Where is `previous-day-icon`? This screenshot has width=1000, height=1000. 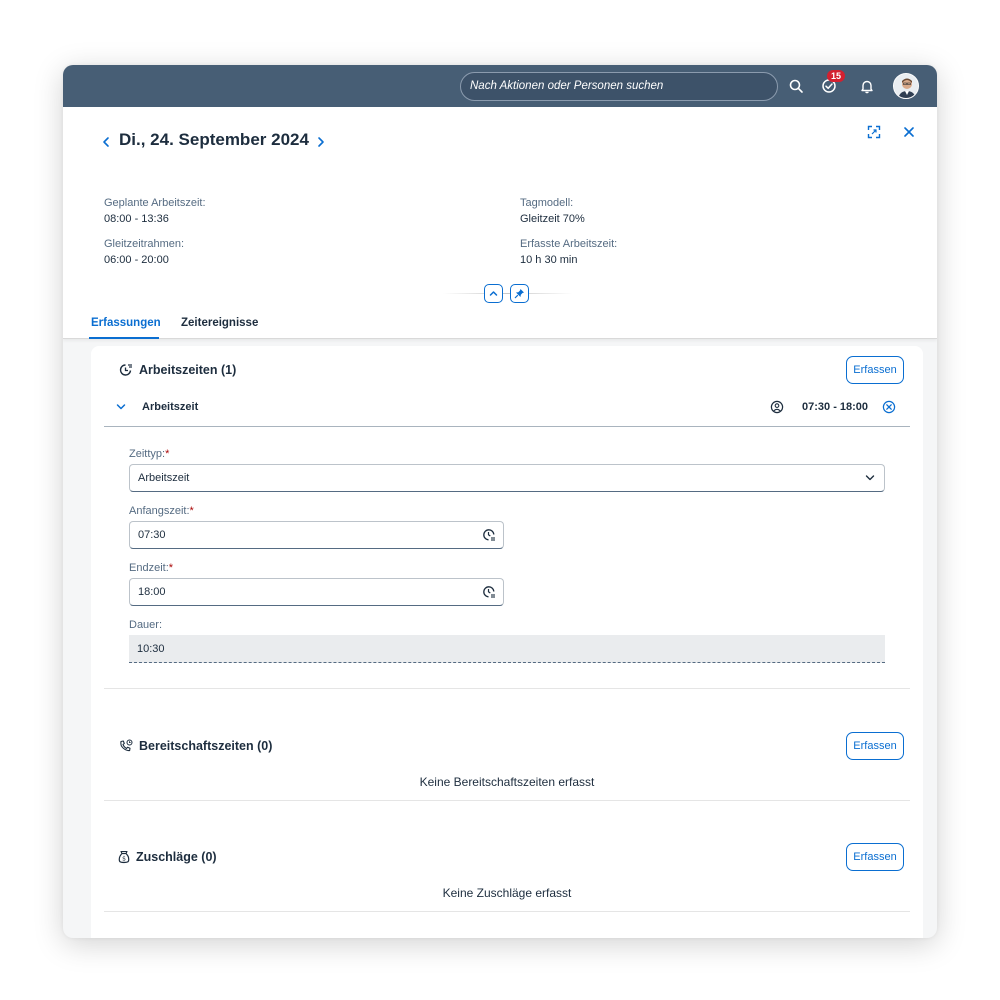
previous-day-icon is located at coordinates (106, 142).